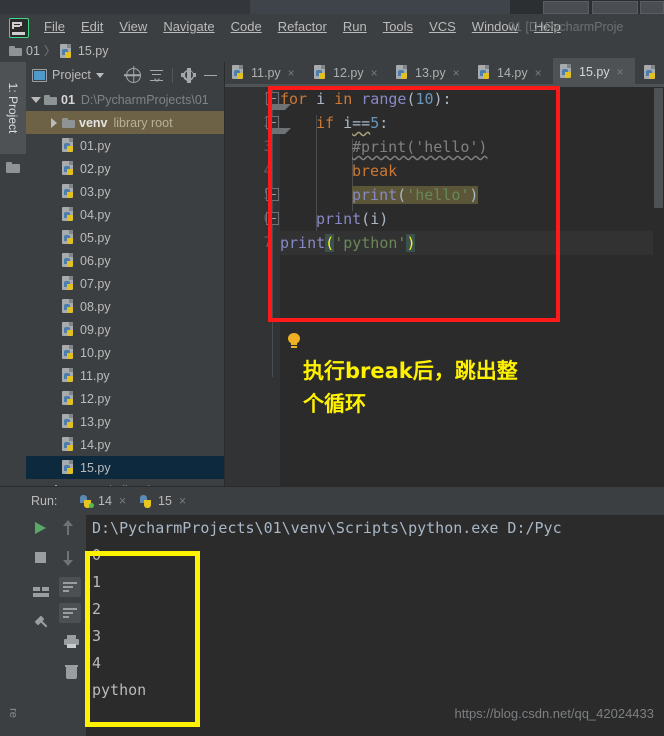 This screenshot has width=664, height=736. What do you see at coordinates (65, 75) in the screenshot?
I see `project-title-group: Project` at bounding box center [65, 75].